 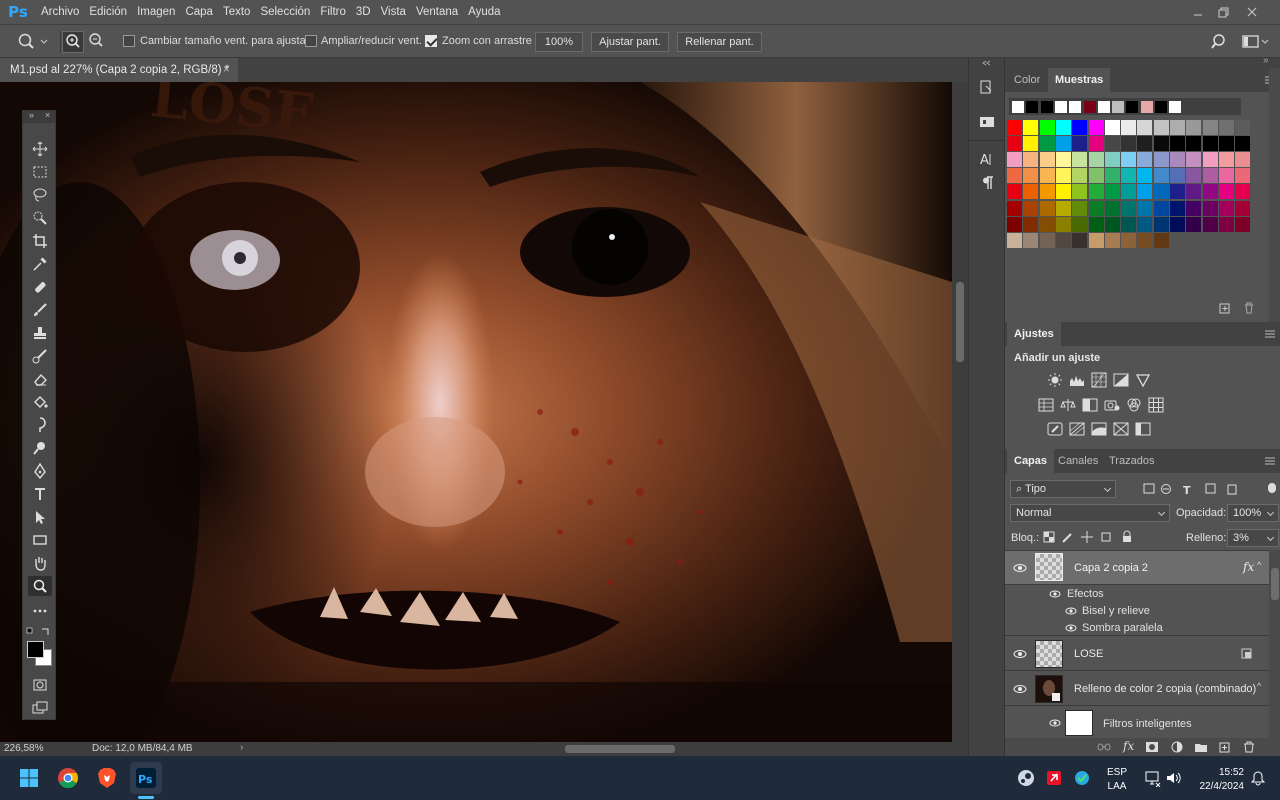 What do you see at coordinates (484, 12) in the screenshot?
I see `menu-ayuda: Ayuda` at bounding box center [484, 12].